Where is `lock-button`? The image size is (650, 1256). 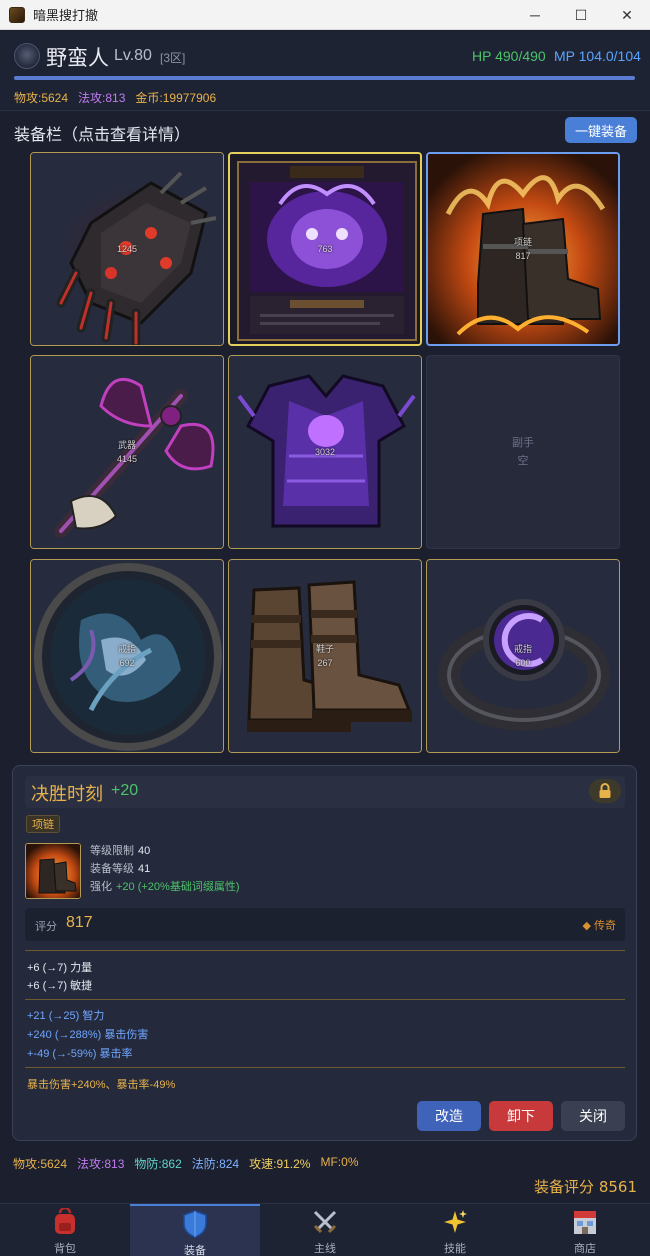
lock-button is located at coordinates (605, 791).